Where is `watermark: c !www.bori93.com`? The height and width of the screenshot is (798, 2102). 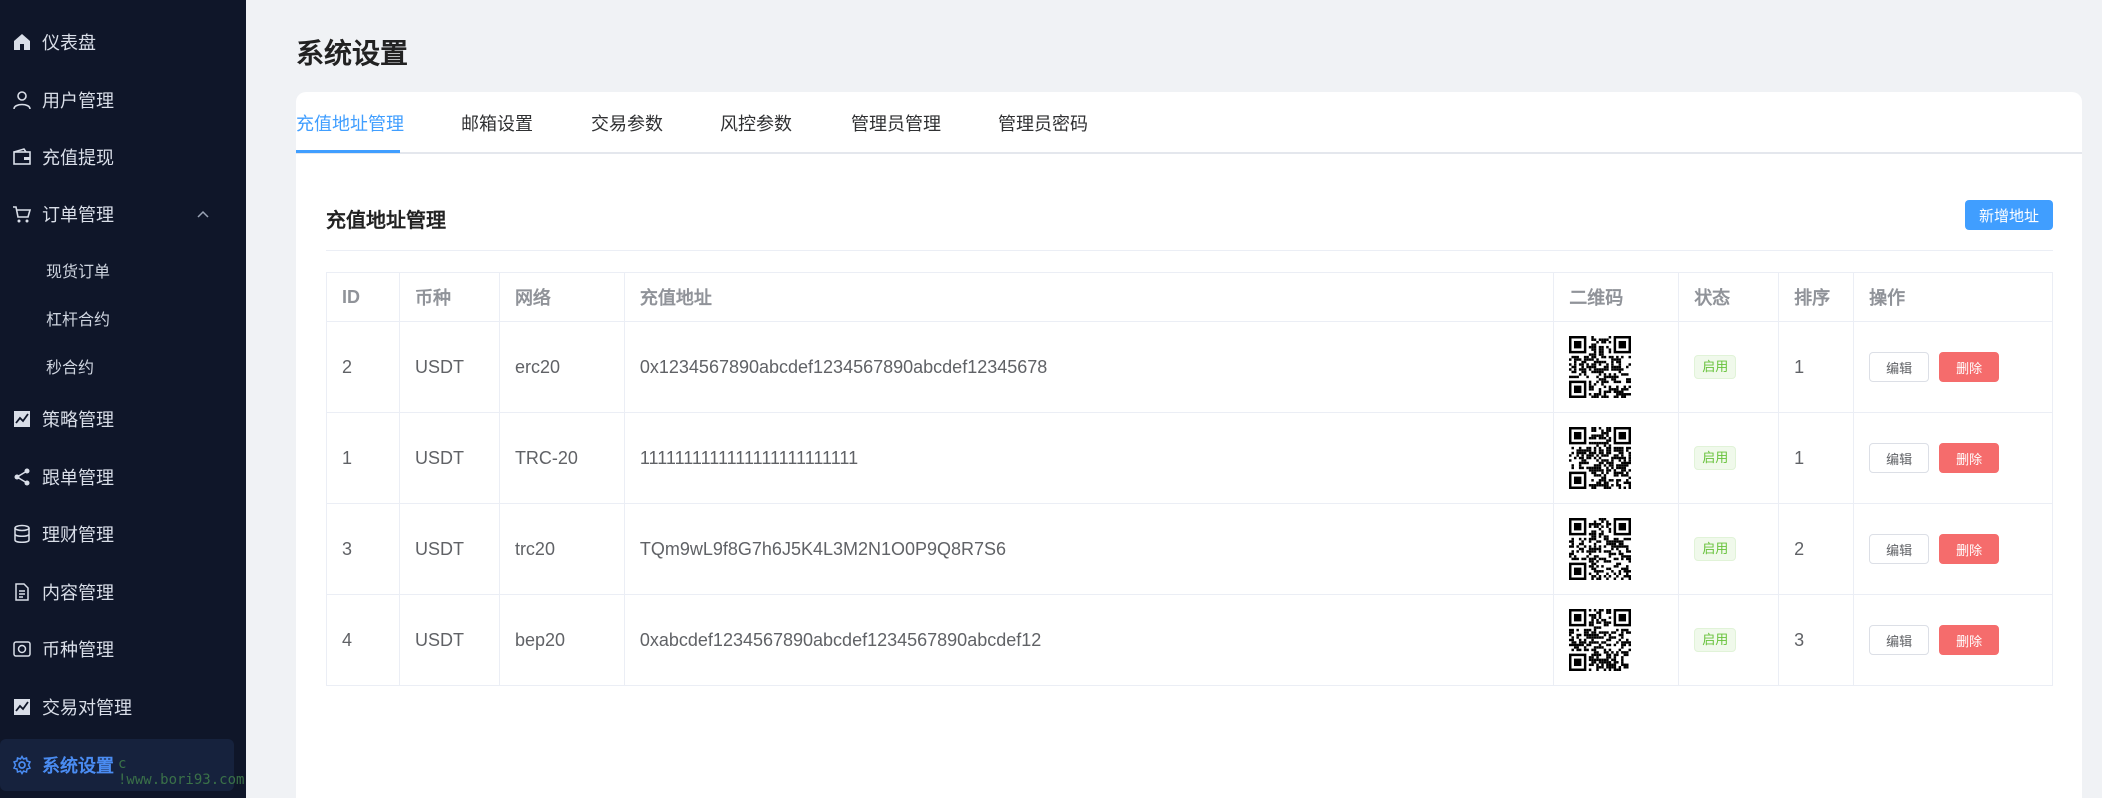
watermark: c !www.bori93.com is located at coordinates (181, 772).